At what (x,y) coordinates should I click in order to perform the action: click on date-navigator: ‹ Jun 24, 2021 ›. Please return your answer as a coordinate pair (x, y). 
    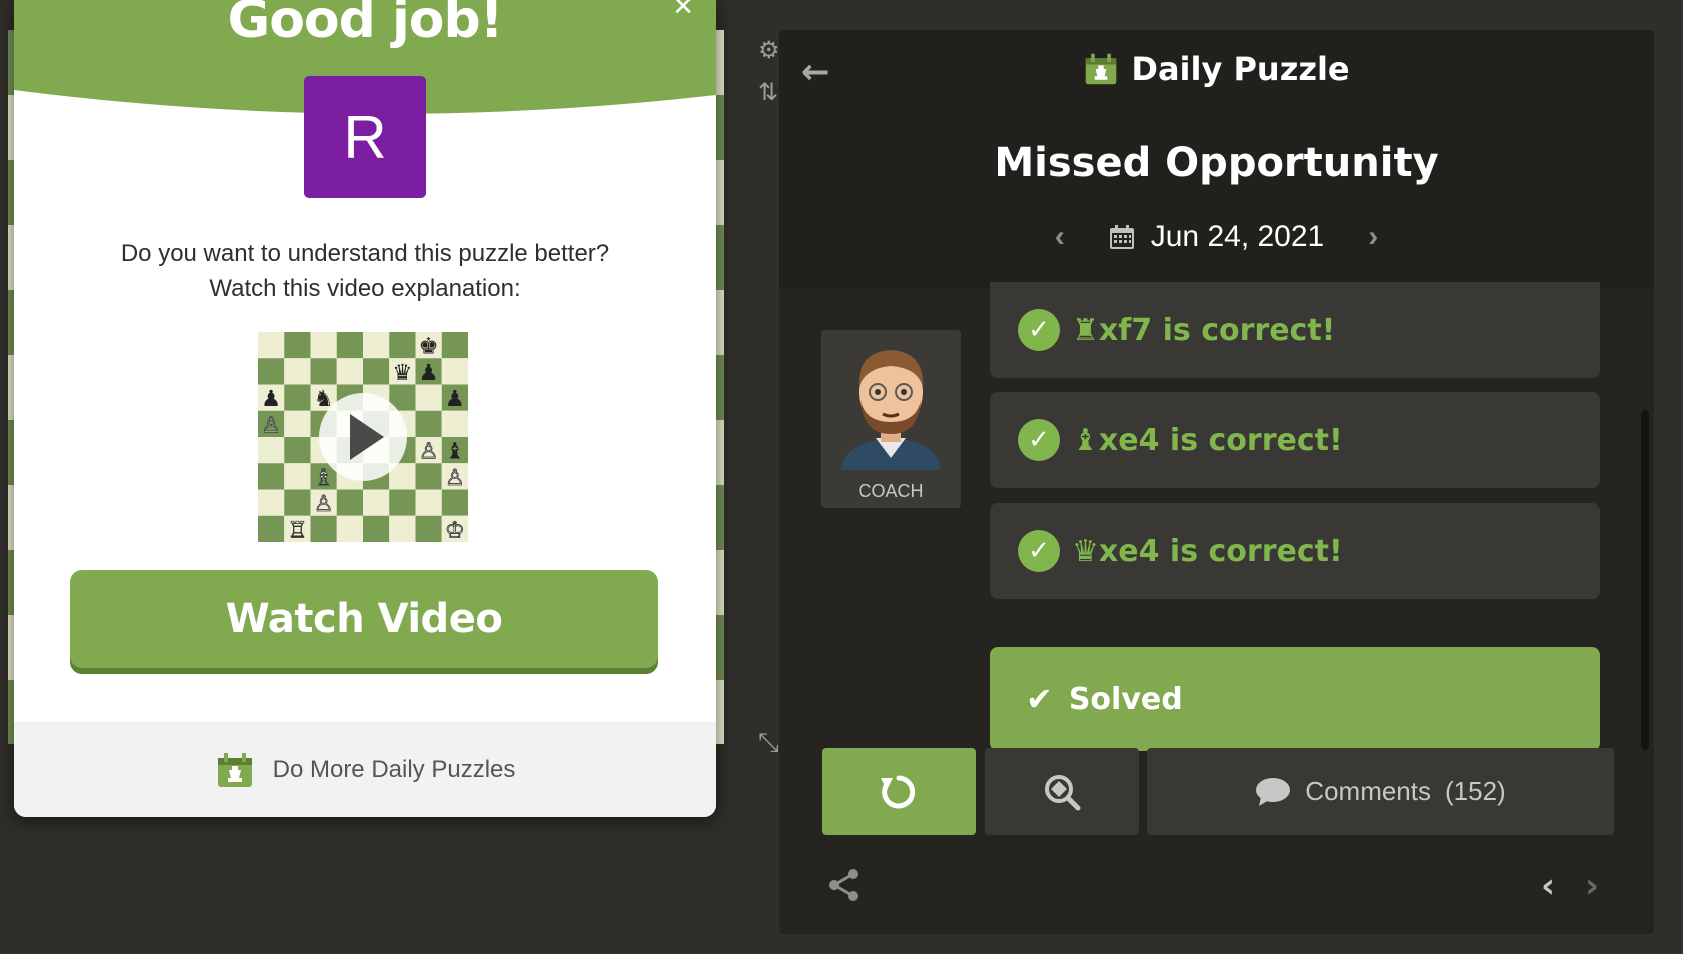
    Looking at the image, I should click on (1216, 237).